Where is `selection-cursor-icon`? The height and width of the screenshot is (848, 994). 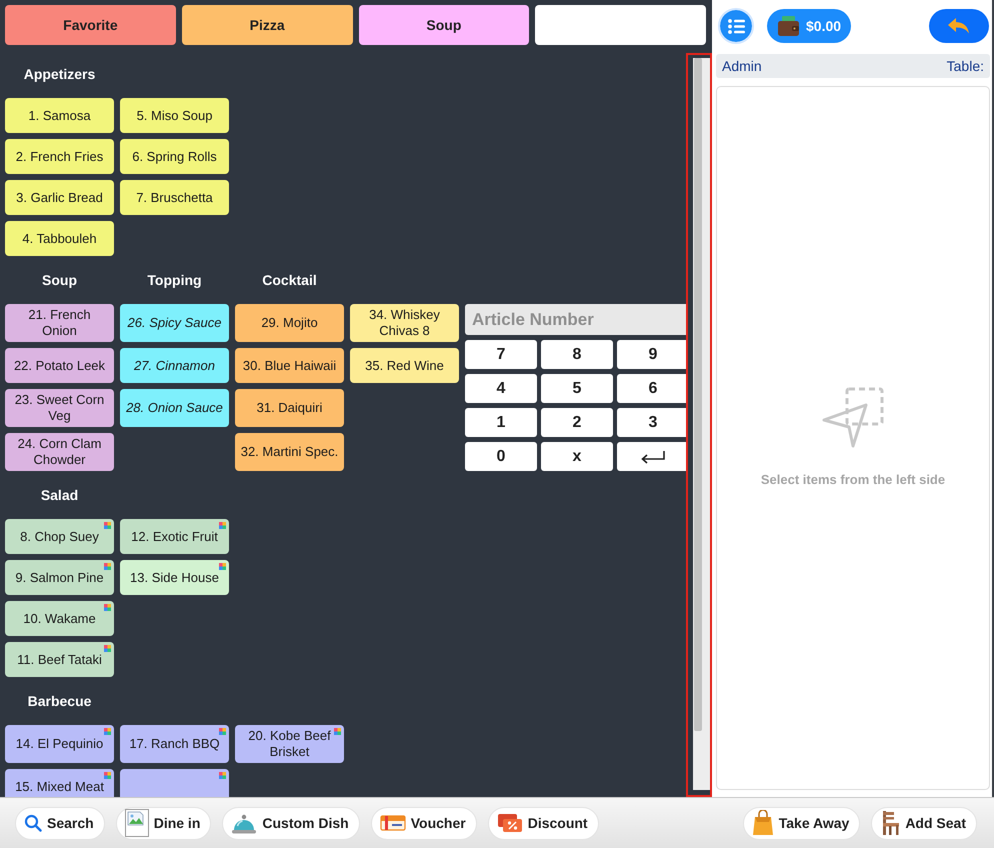
selection-cursor-icon is located at coordinates (853, 418).